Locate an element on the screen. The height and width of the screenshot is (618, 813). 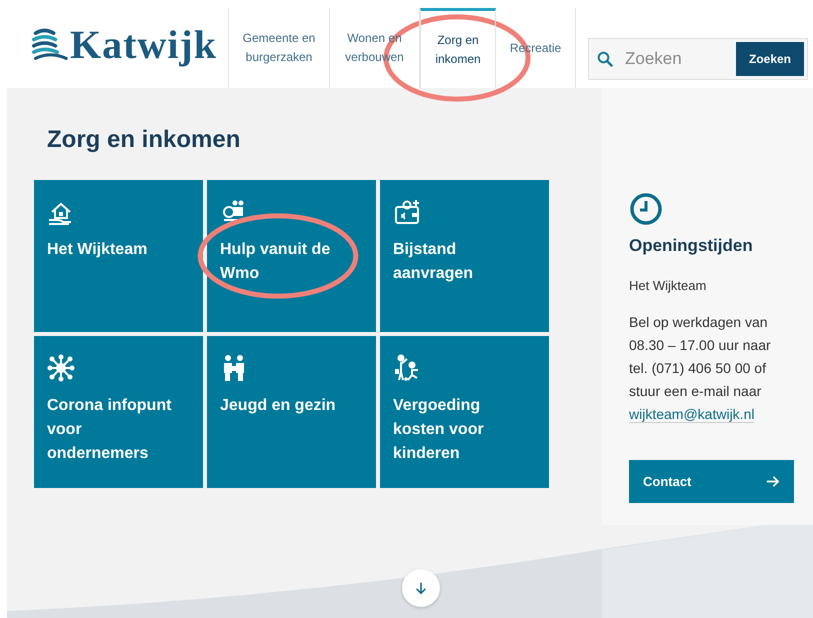
tile-label: Jeugd en gezin is located at coordinates (278, 406).